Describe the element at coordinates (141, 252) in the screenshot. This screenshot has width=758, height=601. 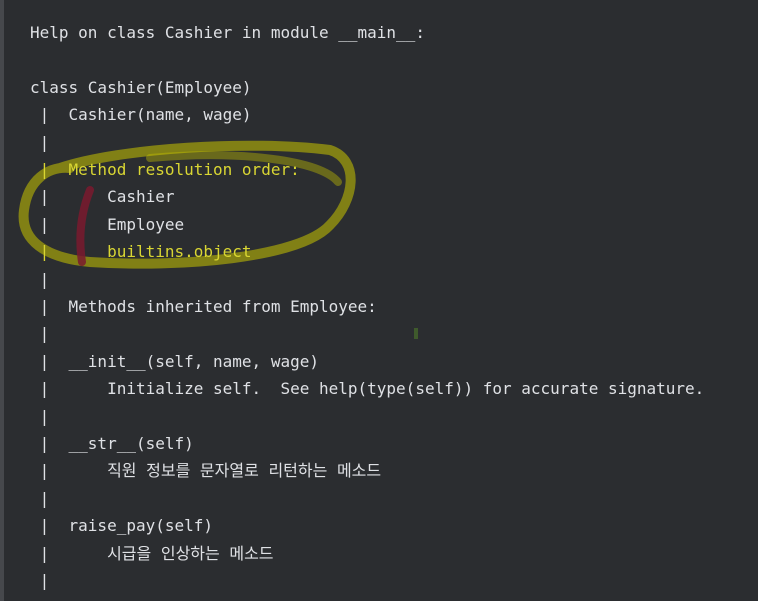
I see `console-line: | builtins.object` at that location.